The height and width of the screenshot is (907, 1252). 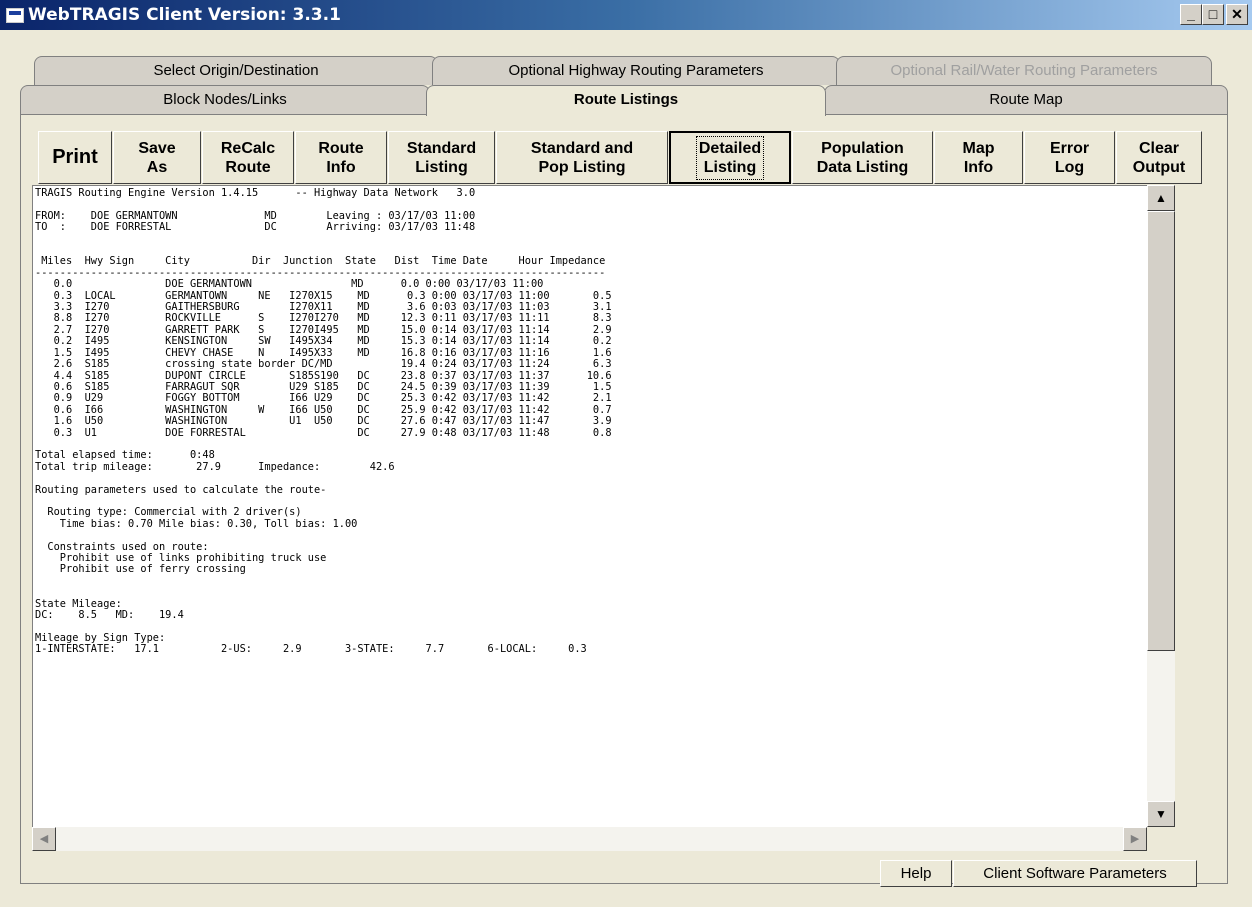 What do you see at coordinates (626, 100) in the screenshot?
I see `tab-route-listings: Route Listings` at bounding box center [626, 100].